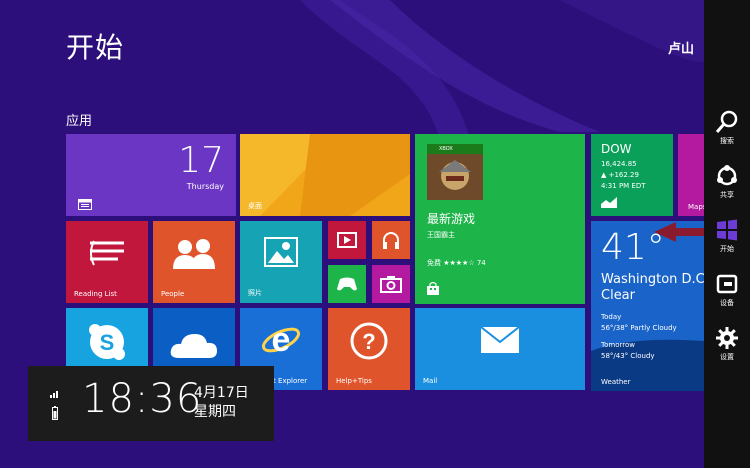 Image resolution: width=750 pixels, height=468 pixels. I want to click on user-account-name: 卢山, so click(681, 47).